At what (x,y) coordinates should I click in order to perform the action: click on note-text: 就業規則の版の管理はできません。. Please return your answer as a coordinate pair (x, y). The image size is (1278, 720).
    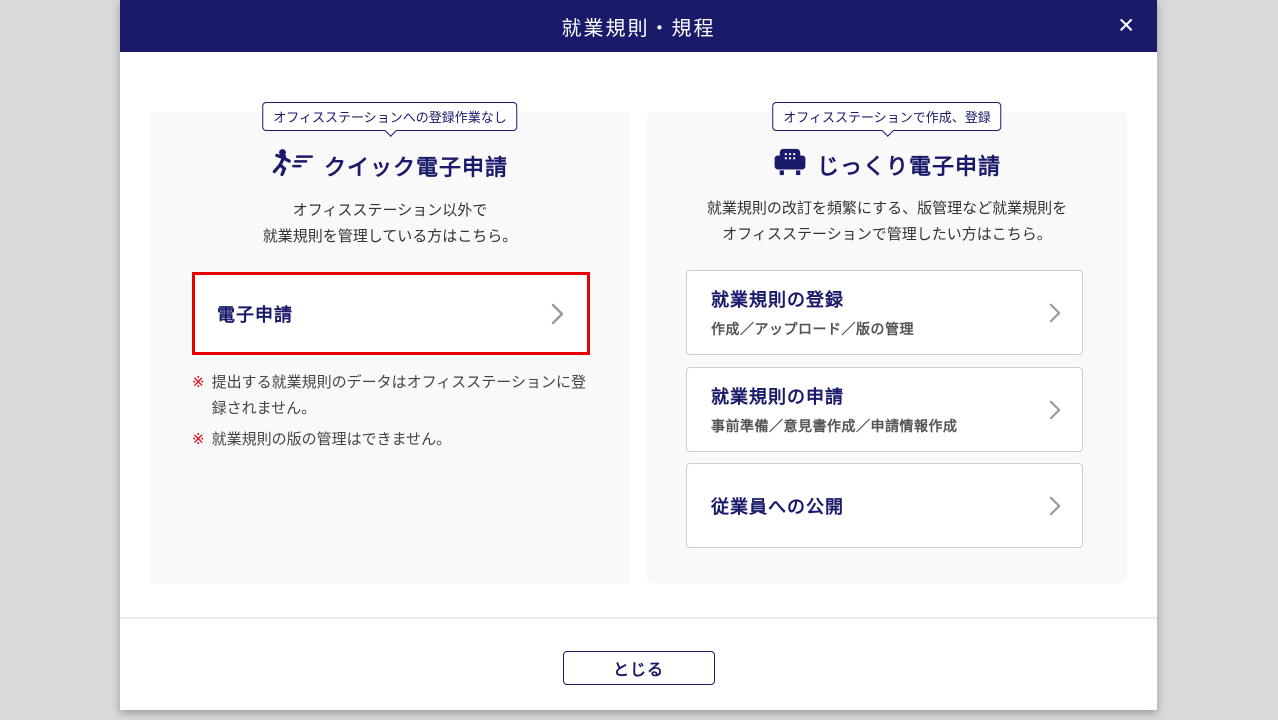
    Looking at the image, I should click on (331, 439).